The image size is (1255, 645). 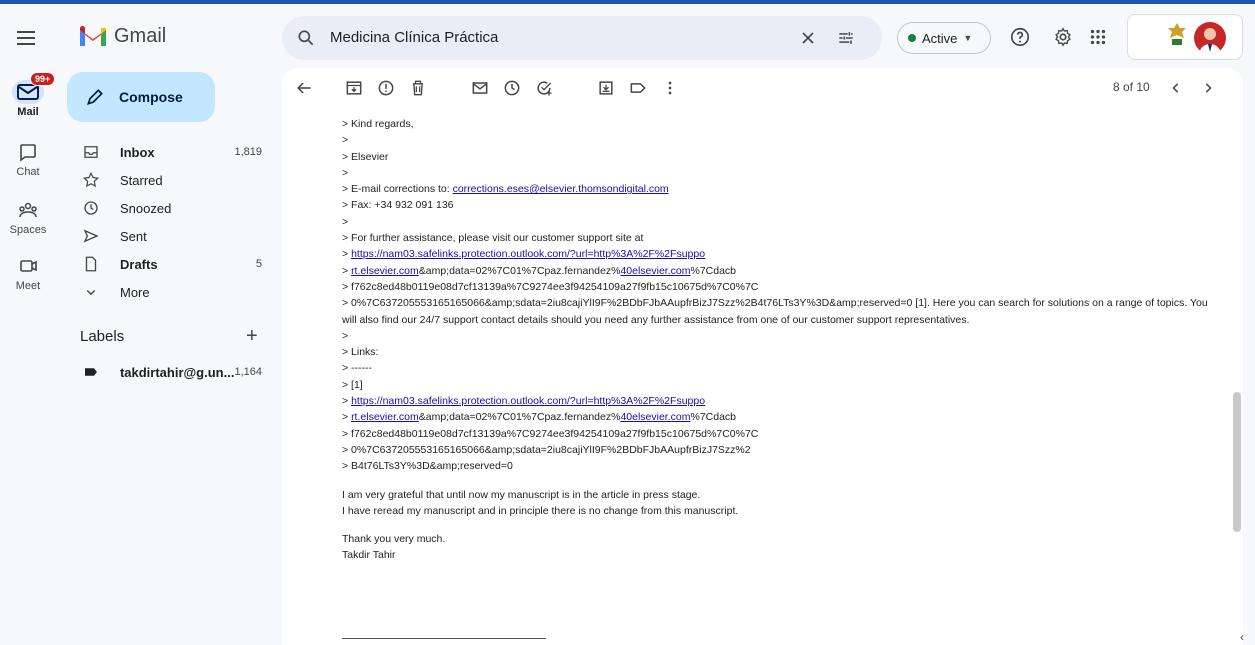 I want to click on mark-unread-icon, so click(x=480, y=88).